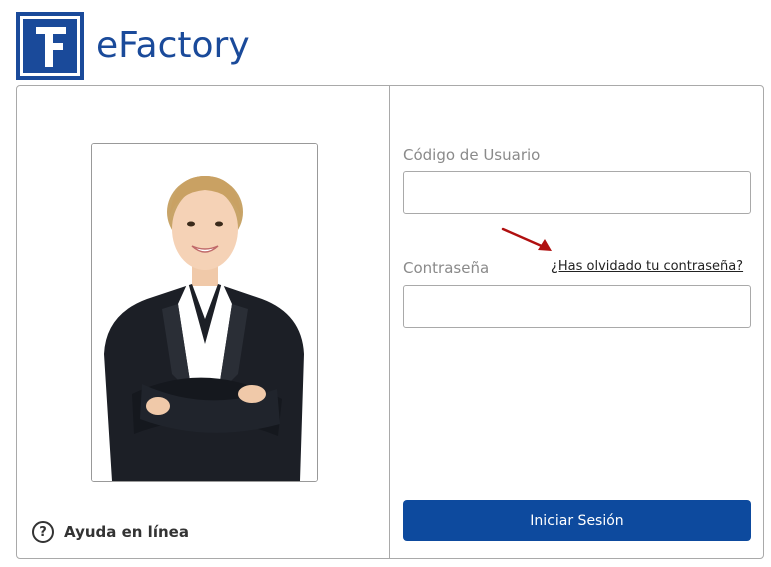  What do you see at coordinates (173, 45) in the screenshot?
I see `app-title: eFactory` at bounding box center [173, 45].